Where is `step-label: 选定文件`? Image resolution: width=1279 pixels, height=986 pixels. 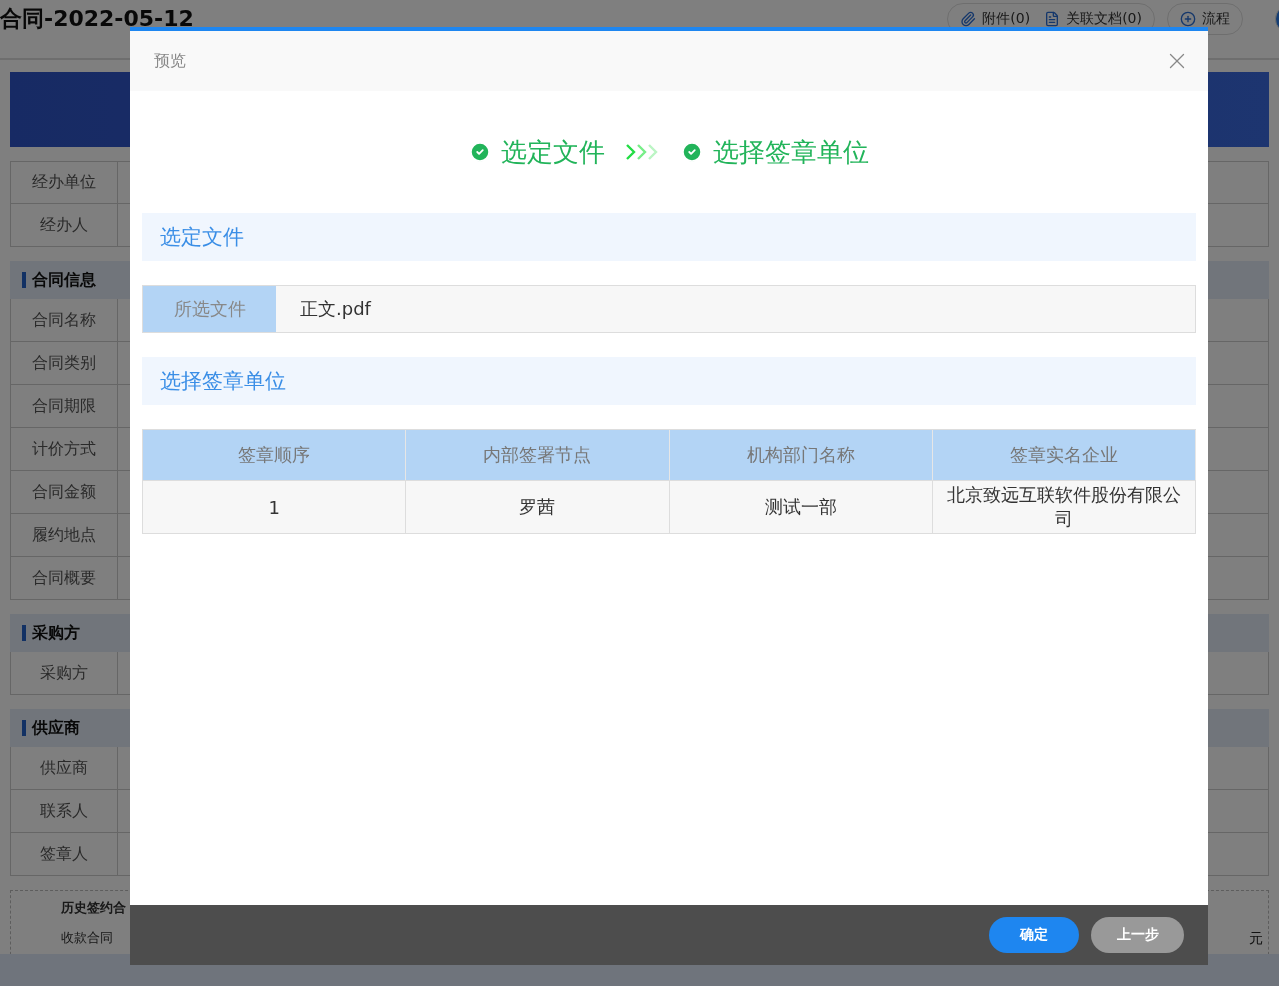
step-label: 选定文件 is located at coordinates (553, 152).